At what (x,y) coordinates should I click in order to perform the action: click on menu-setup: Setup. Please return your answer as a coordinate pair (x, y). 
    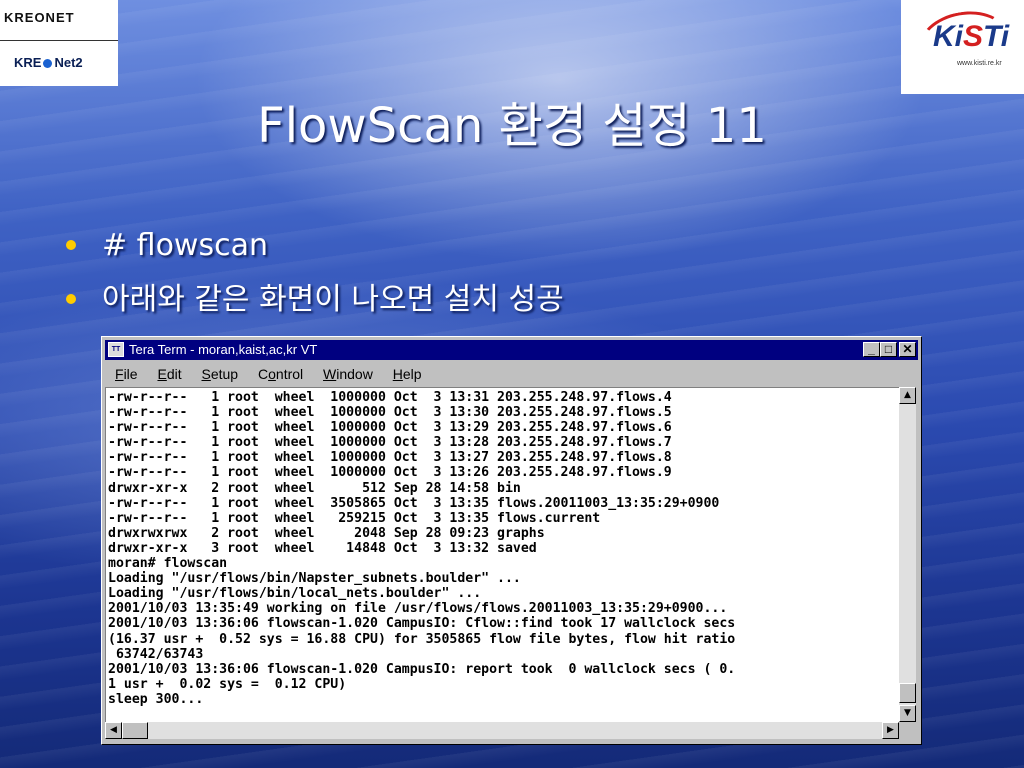
    Looking at the image, I should click on (220, 374).